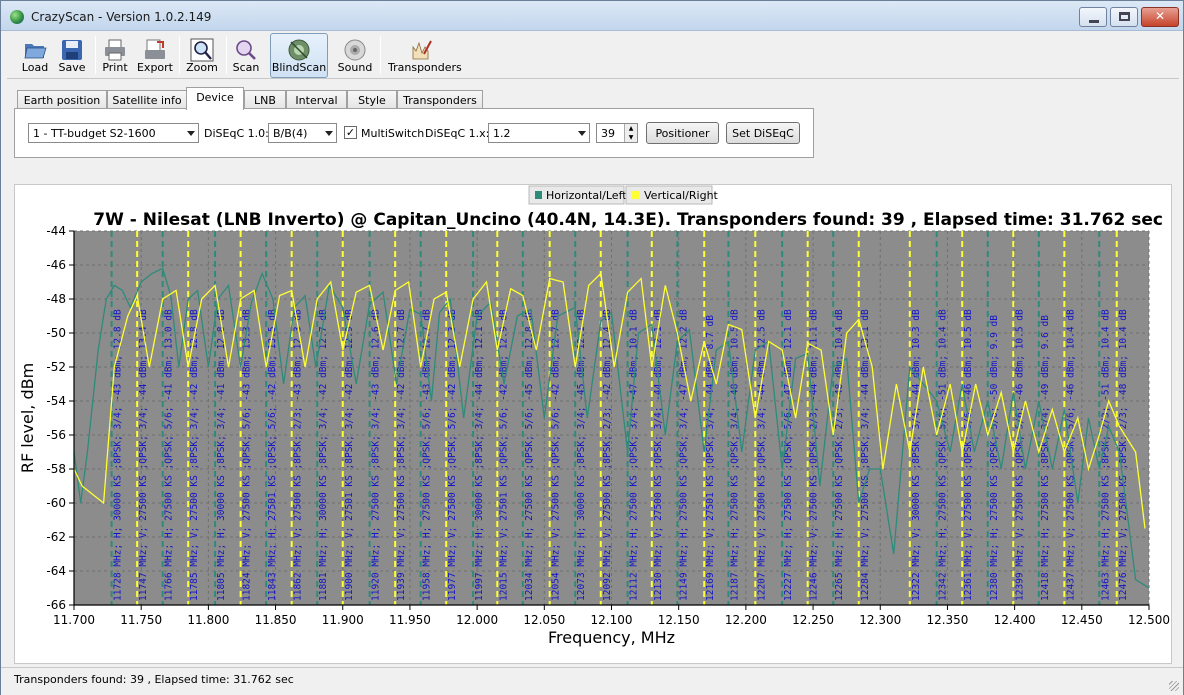 The height and width of the screenshot is (695, 1184). Describe the element at coordinates (681, 195) in the screenshot. I see `legend-label-vertical: Vertical/Right` at that location.